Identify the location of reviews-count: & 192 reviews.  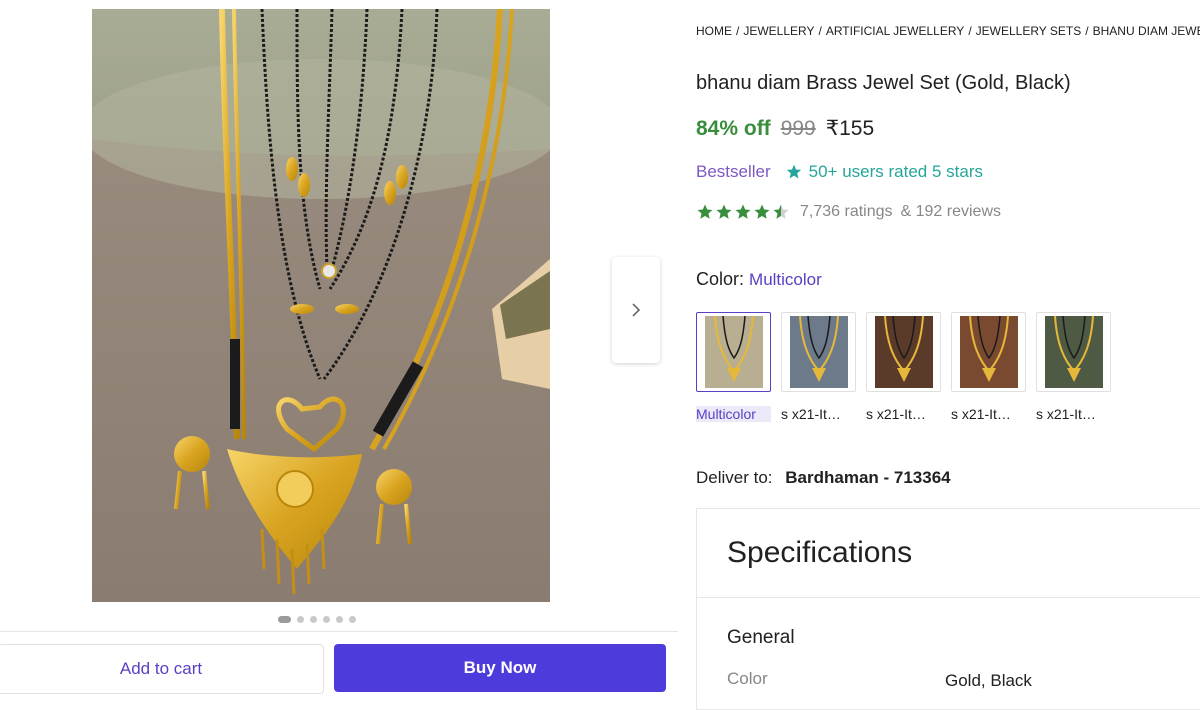
(951, 211).